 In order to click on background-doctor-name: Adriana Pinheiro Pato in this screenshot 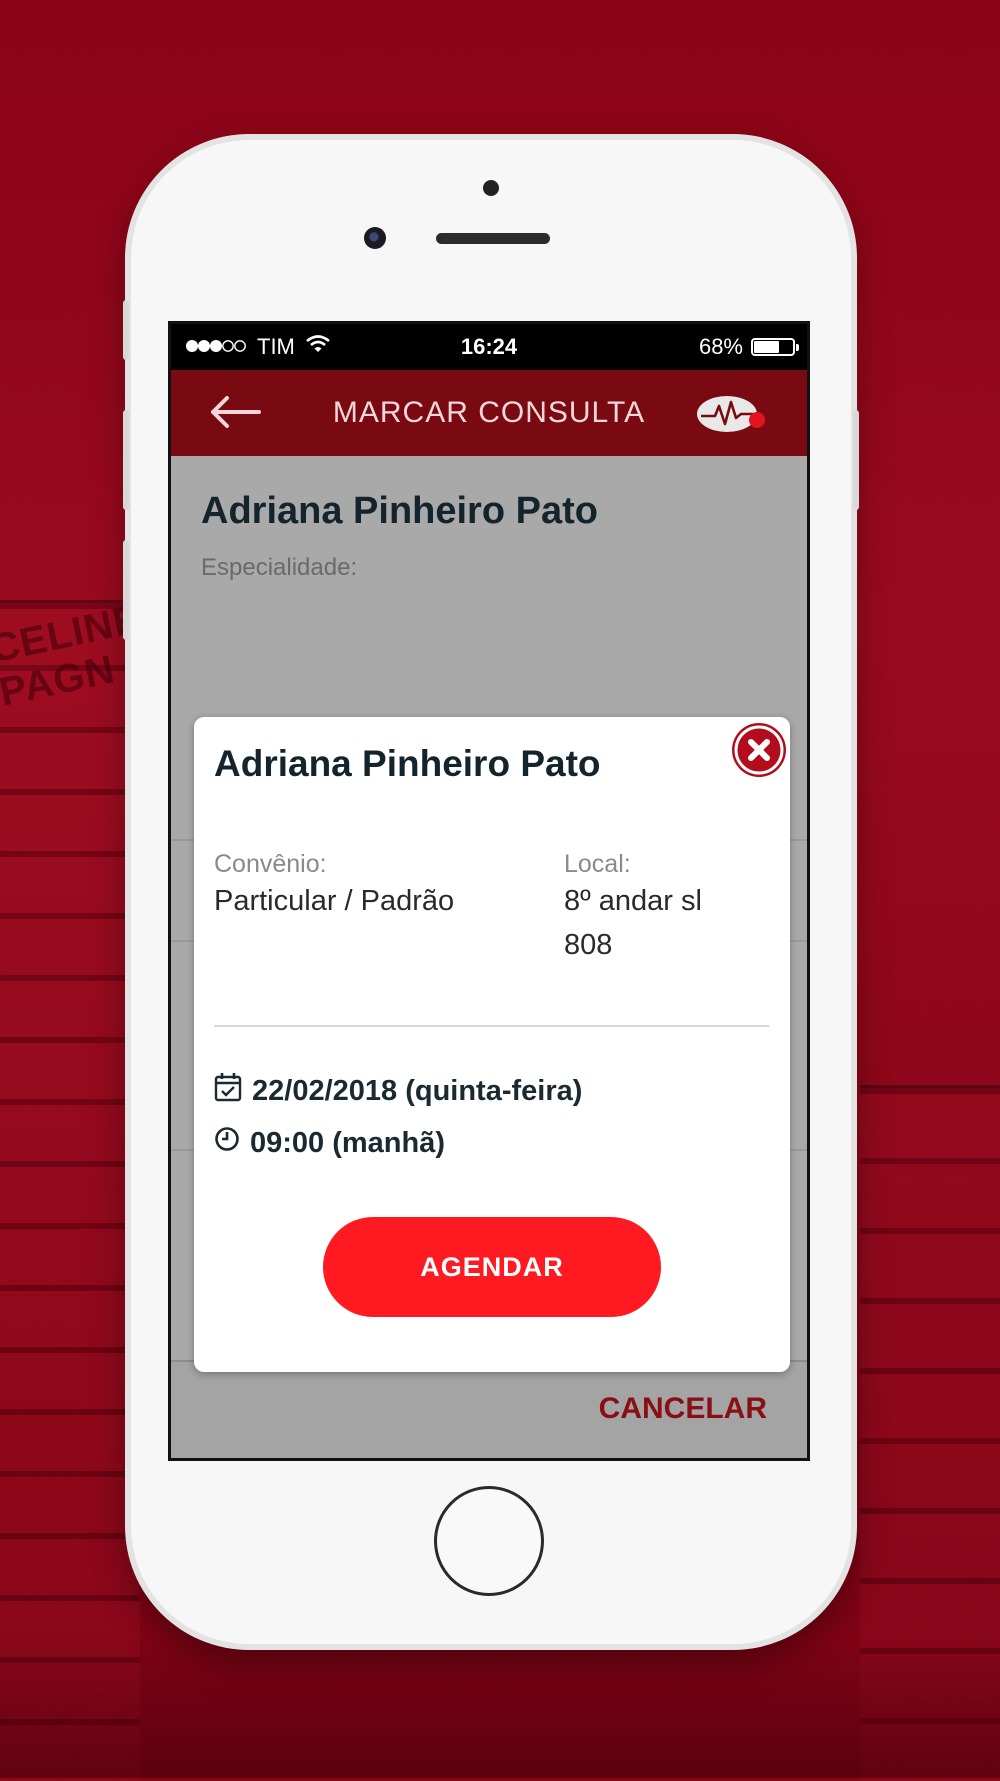, I will do `click(399, 511)`.